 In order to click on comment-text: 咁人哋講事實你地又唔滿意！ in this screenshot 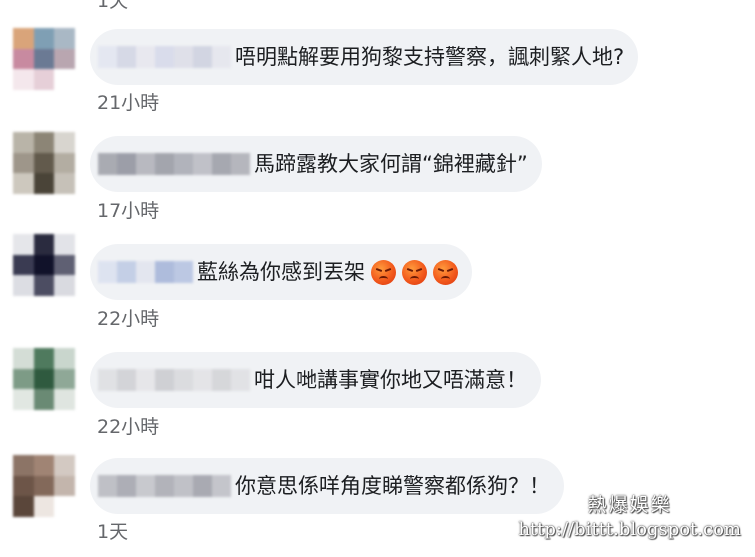, I will do `click(390, 379)`.